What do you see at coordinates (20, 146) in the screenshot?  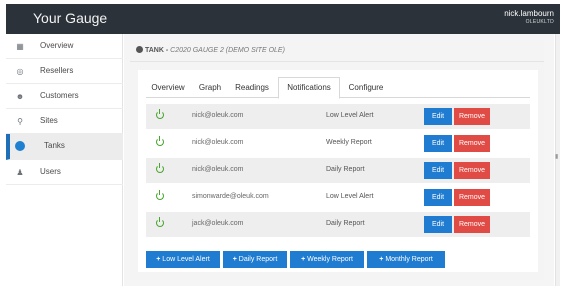 I see `tank-icon` at bounding box center [20, 146].